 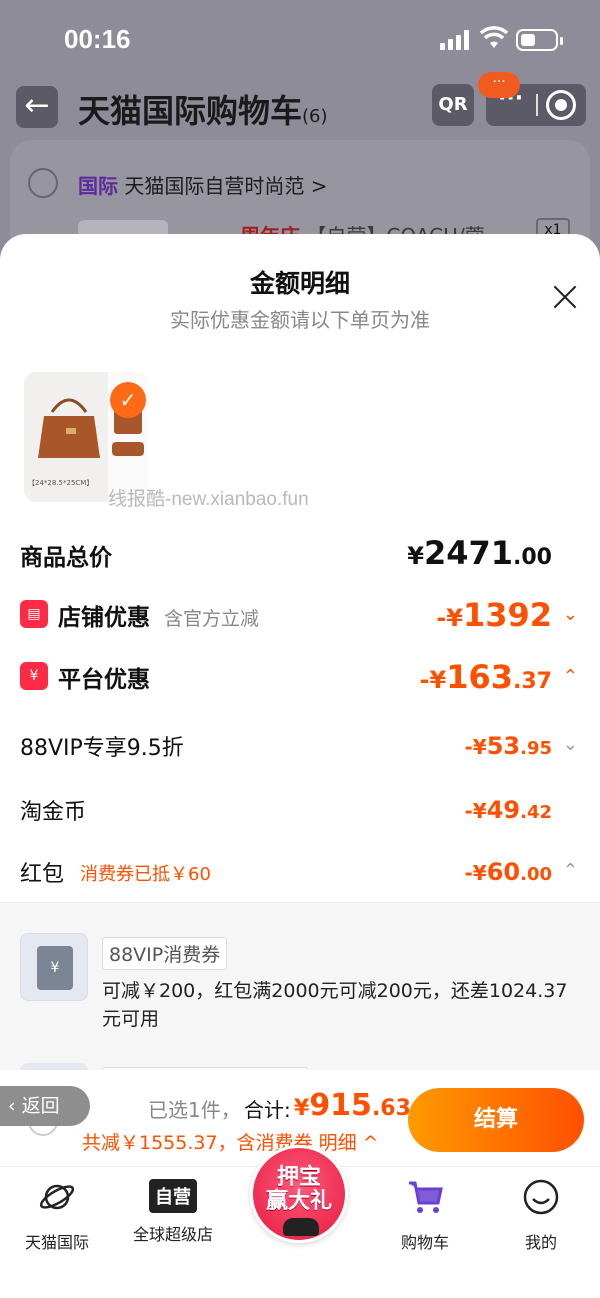 I want to click on watermark: 线报酷-new.xianbao.fun, so click(x=208, y=499).